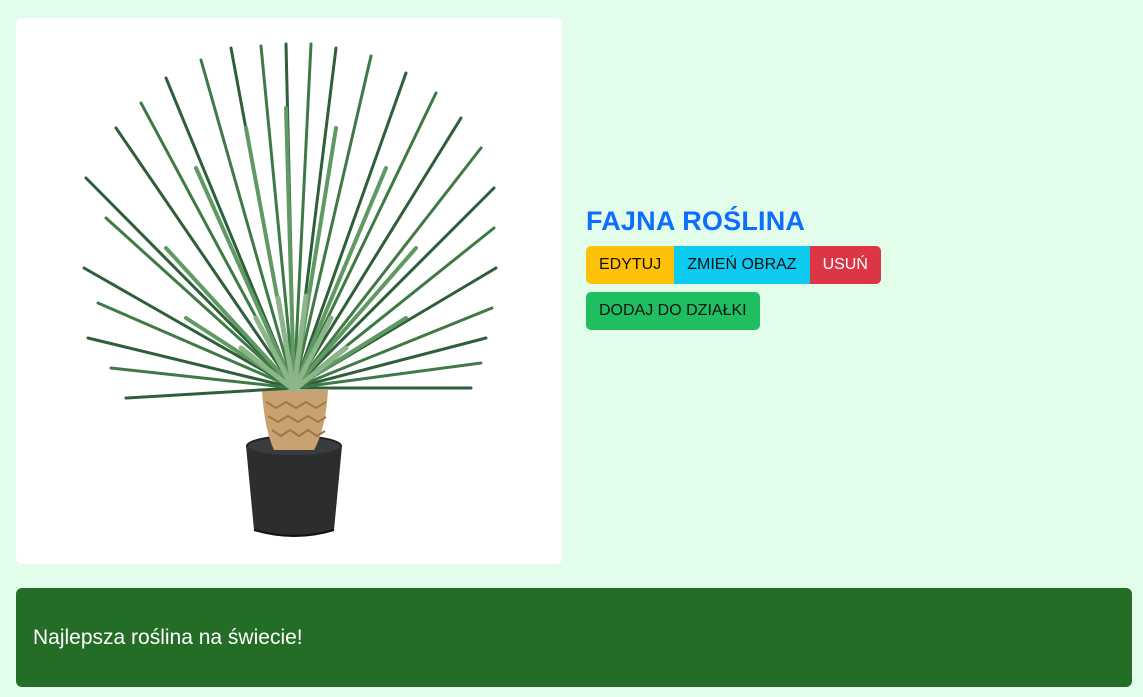 The image size is (1143, 697). What do you see at coordinates (630, 265) in the screenshot?
I see `edit-button: EDYTUJ` at bounding box center [630, 265].